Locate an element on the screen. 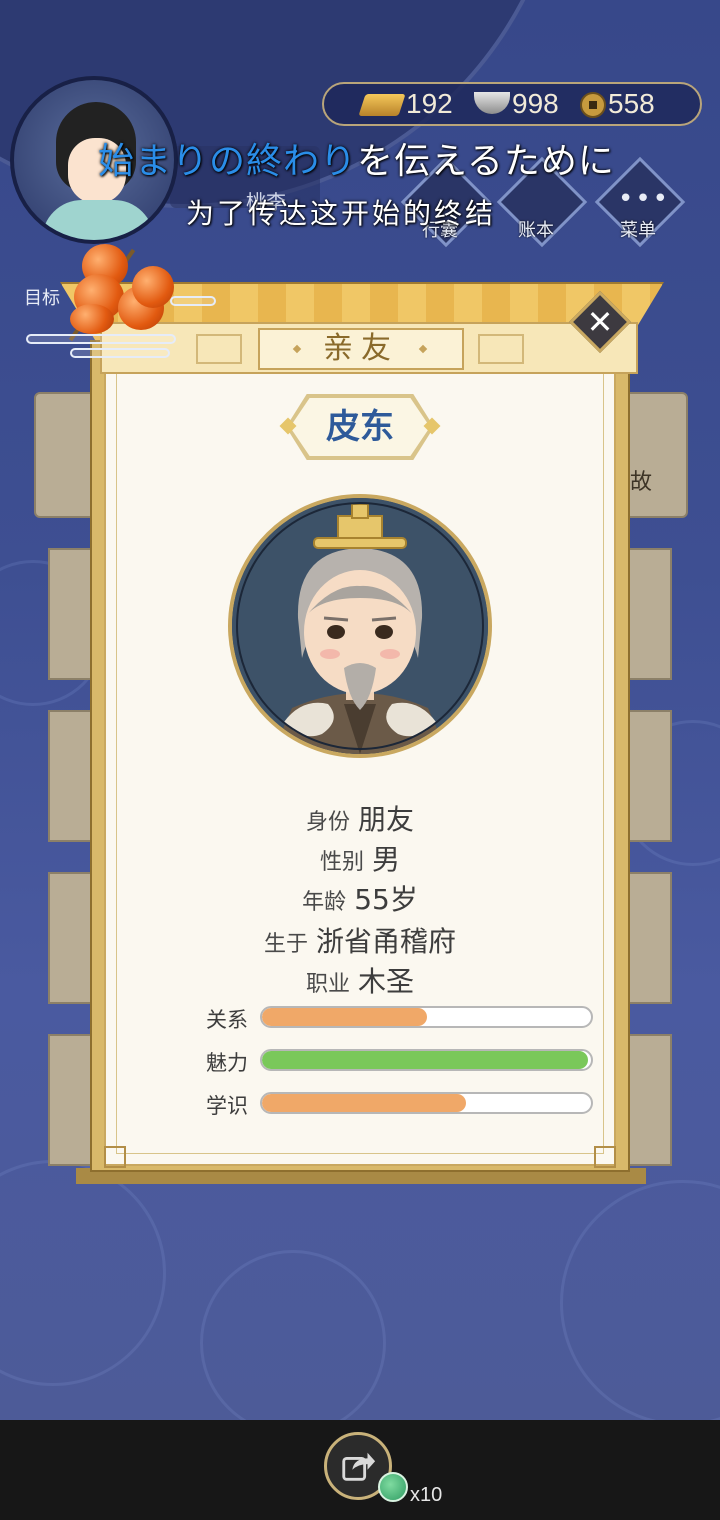 This screenshot has width=720, height=1520. copper-coin-icon is located at coordinates (593, 105).